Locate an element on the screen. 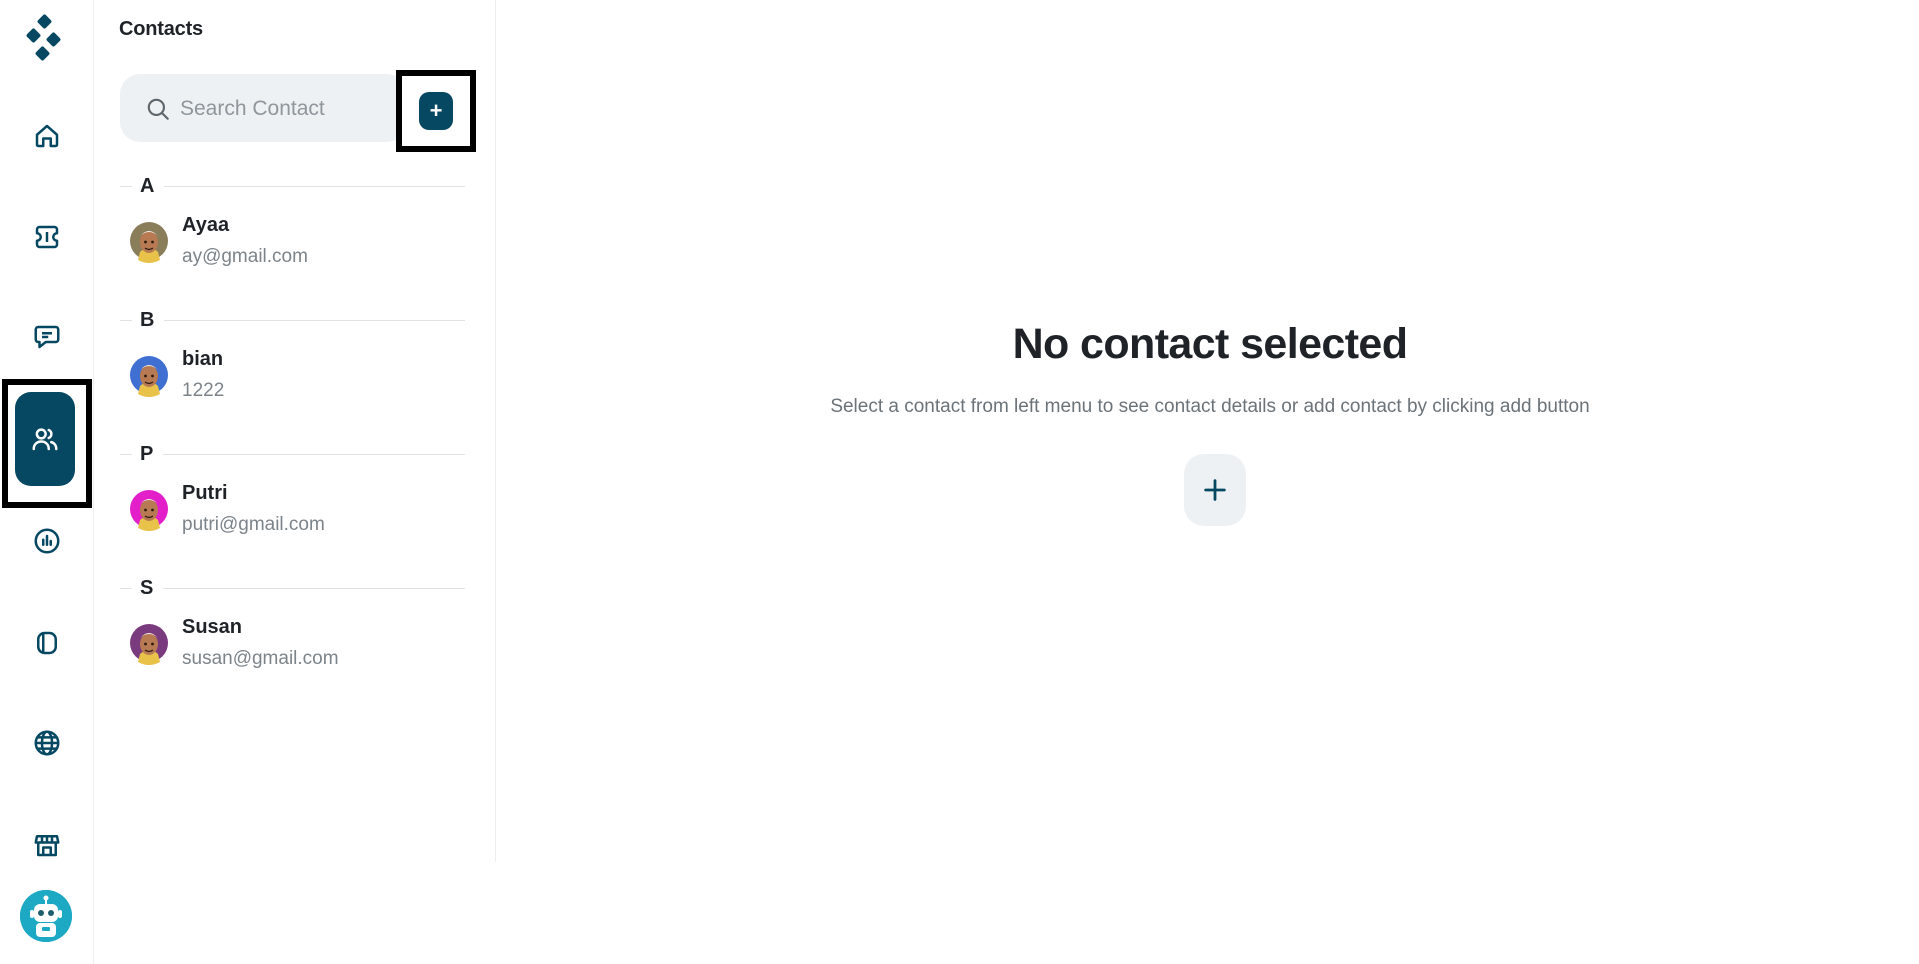  rail-store-button is located at coordinates (47, 845).